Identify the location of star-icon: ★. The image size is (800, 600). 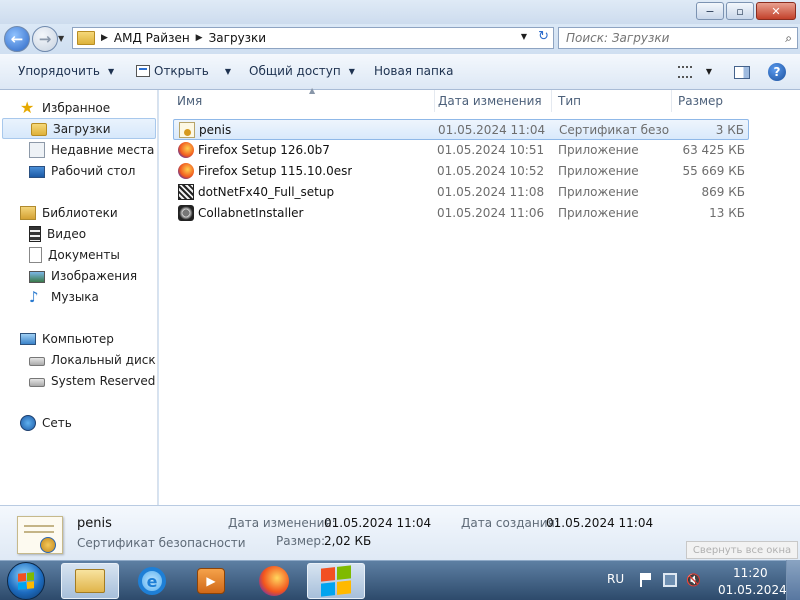
(27, 107).